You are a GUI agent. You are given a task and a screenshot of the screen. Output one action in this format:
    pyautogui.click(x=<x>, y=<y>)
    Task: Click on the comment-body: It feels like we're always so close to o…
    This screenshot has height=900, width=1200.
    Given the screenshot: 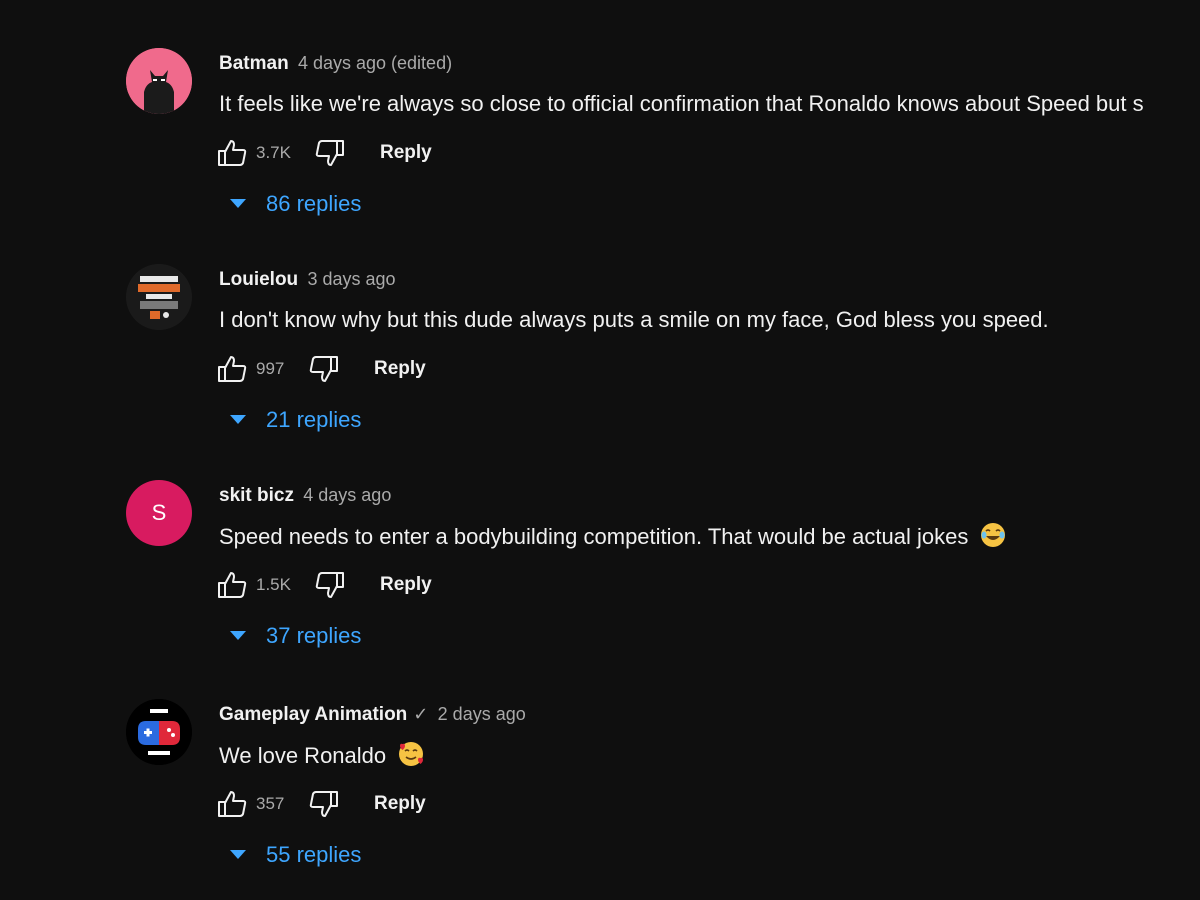 What is the action you would take?
    pyautogui.click(x=681, y=103)
    